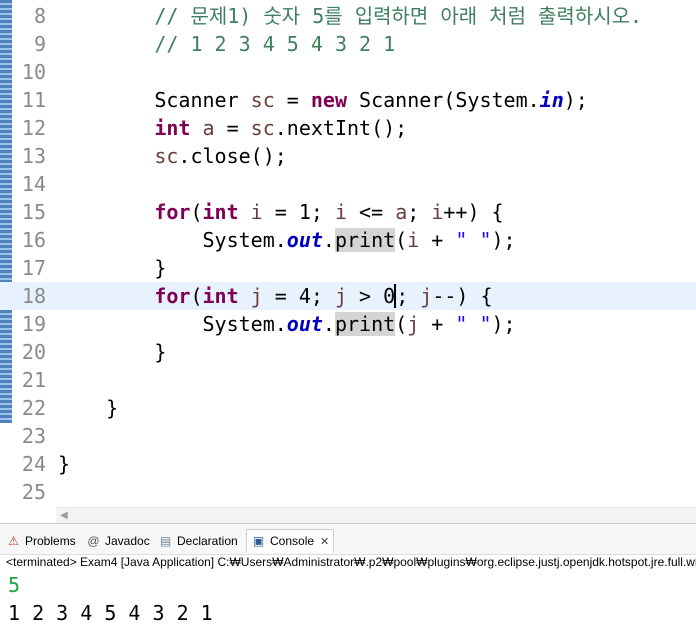  Describe the element at coordinates (324, 541) in the screenshot. I see `close-icon: ✕` at that location.